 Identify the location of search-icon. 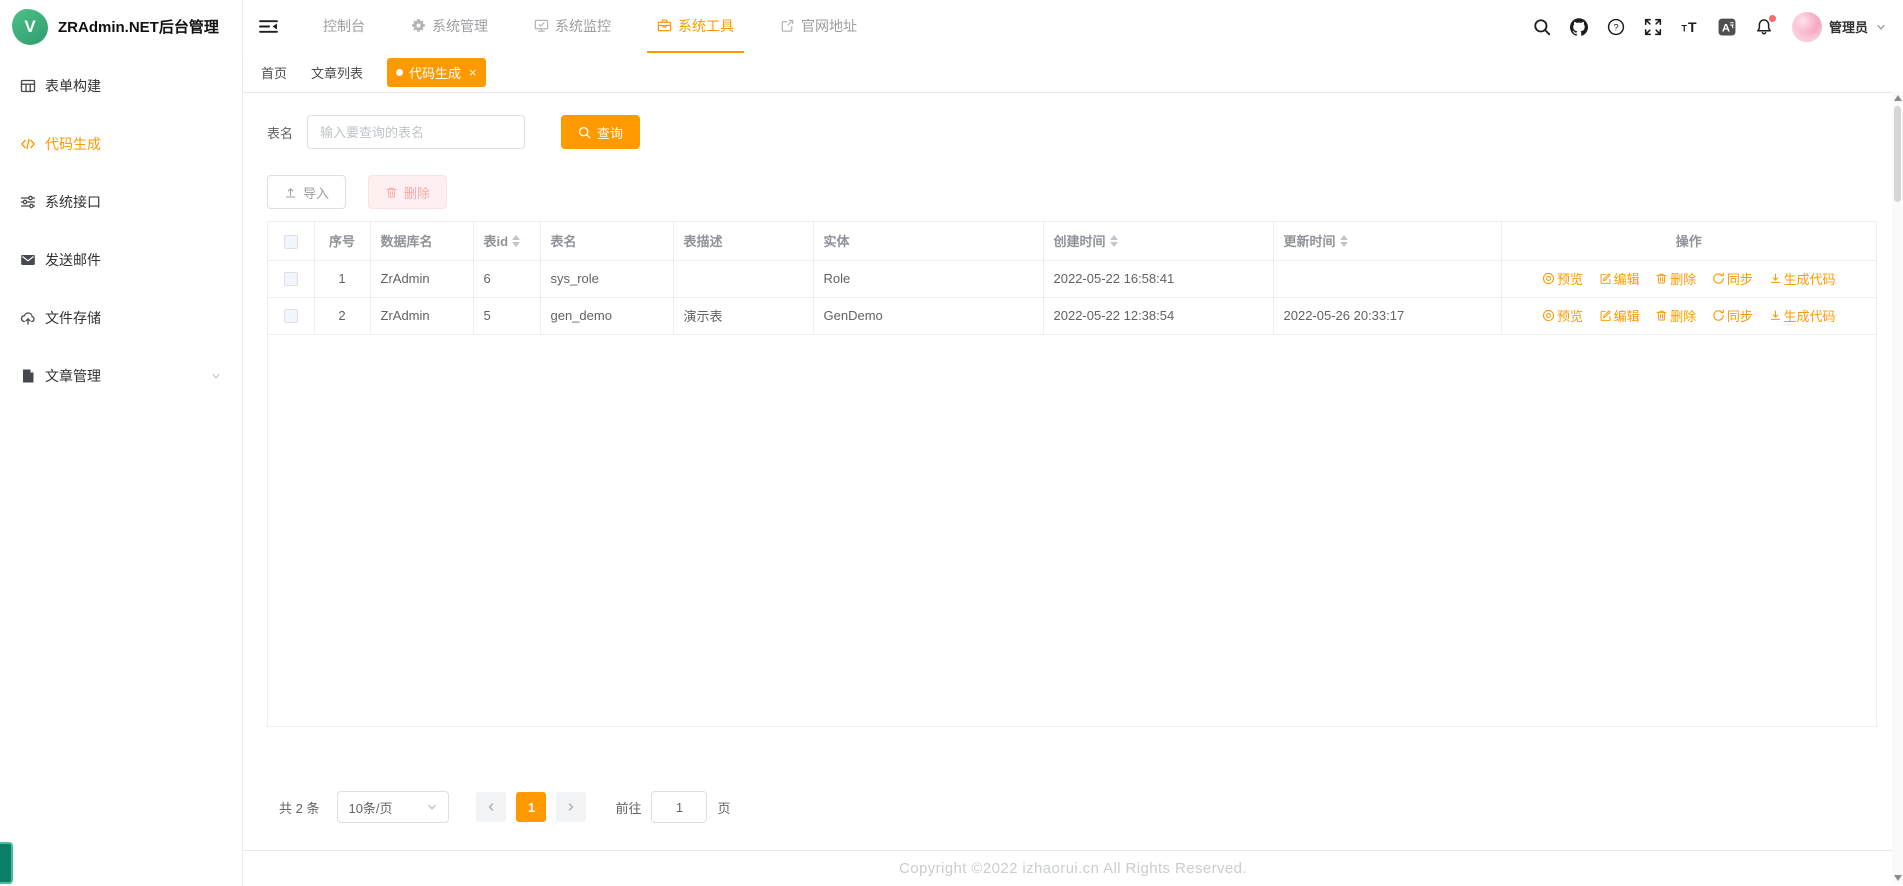
(1542, 27).